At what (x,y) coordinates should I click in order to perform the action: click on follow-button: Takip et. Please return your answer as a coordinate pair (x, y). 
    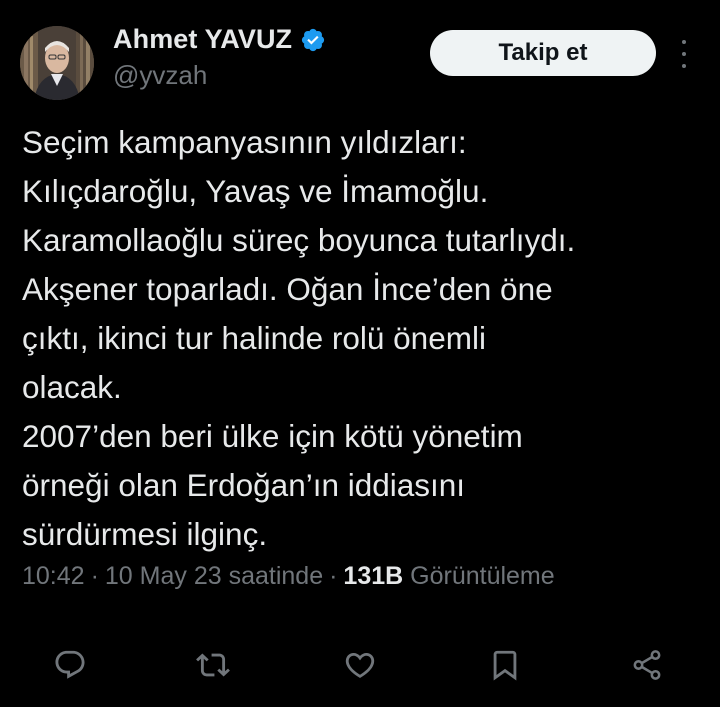
    Looking at the image, I should click on (543, 53).